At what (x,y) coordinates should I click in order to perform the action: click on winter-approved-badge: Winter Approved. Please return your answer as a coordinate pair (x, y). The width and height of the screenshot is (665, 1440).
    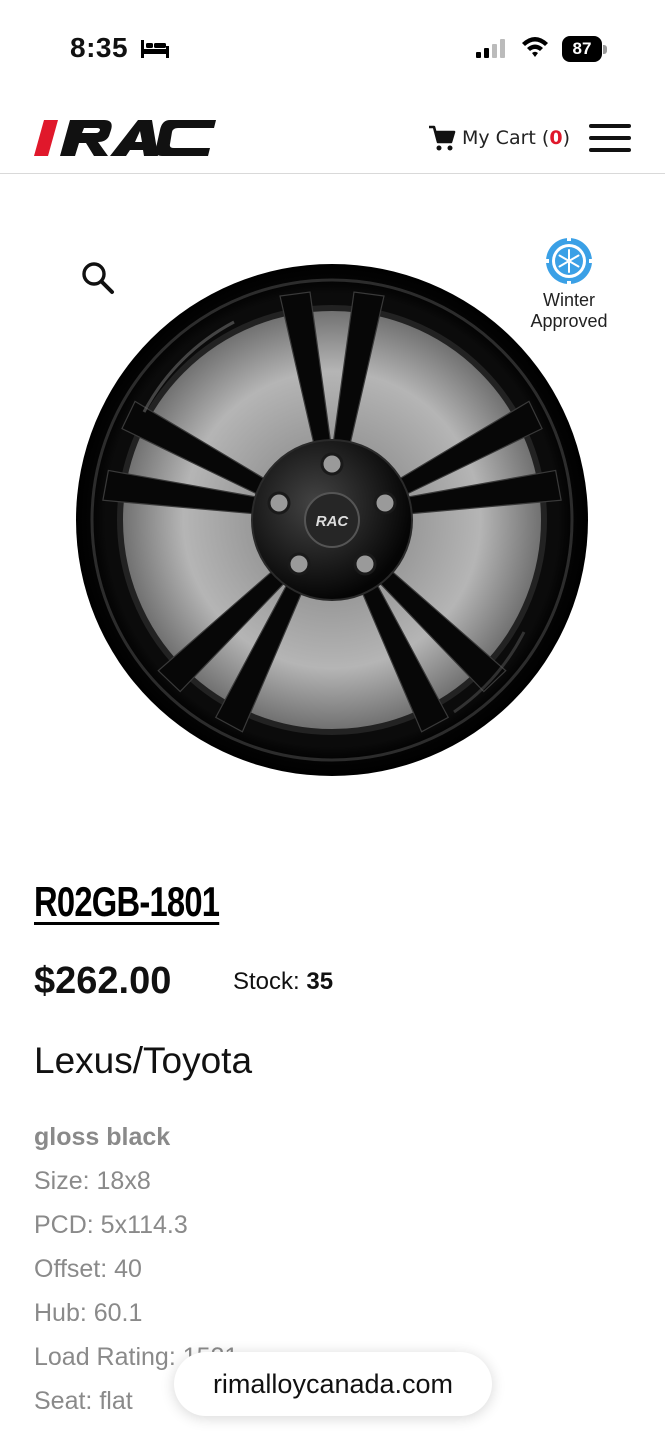
    Looking at the image, I should click on (569, 284).